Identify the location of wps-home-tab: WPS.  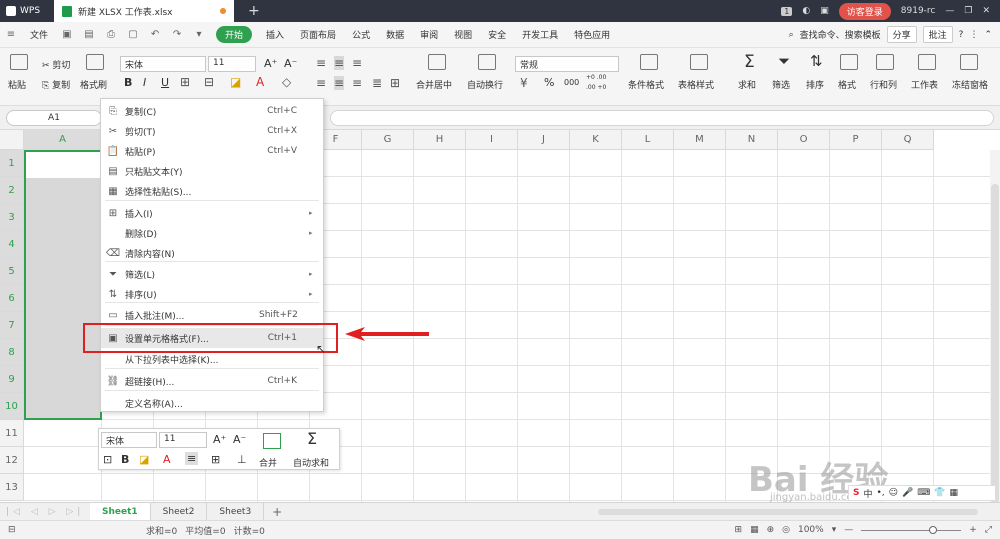
(27, 11).